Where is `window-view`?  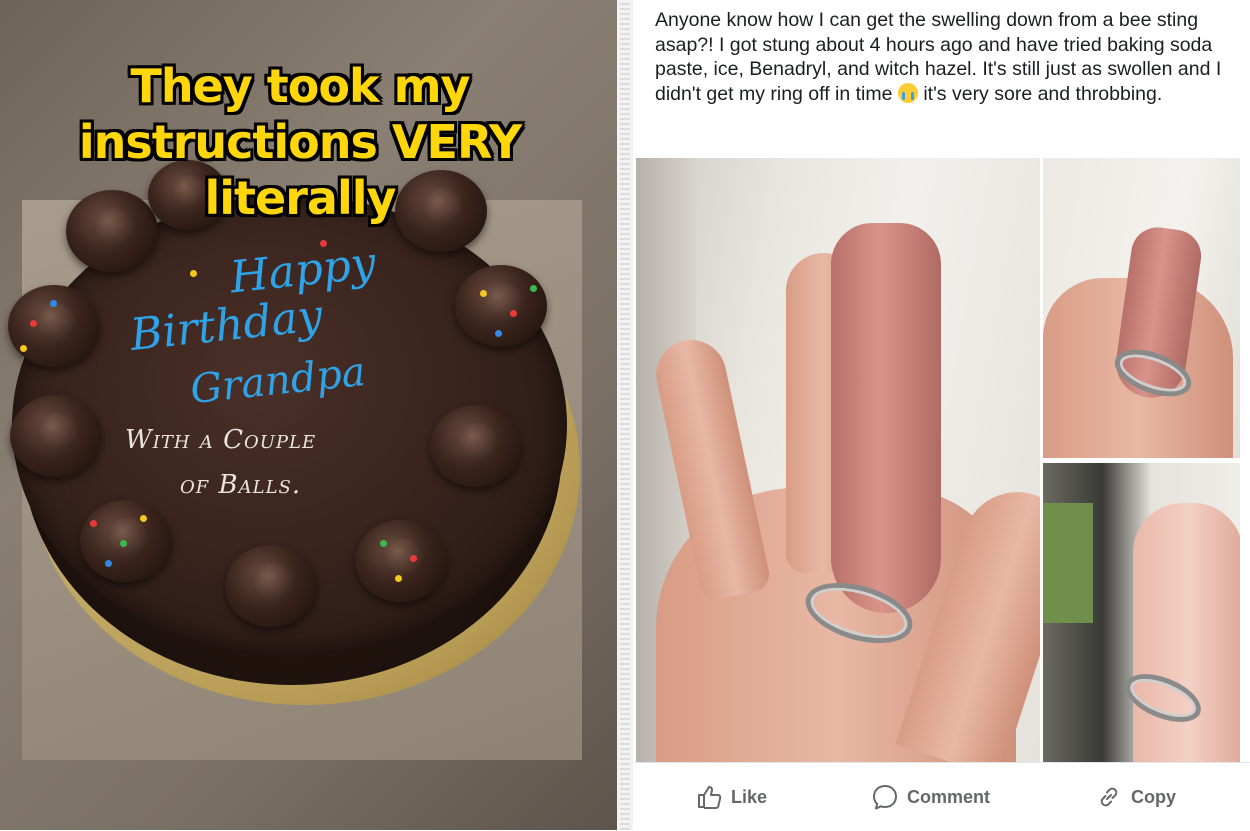 window-view is located at coordinates (1068, 563).